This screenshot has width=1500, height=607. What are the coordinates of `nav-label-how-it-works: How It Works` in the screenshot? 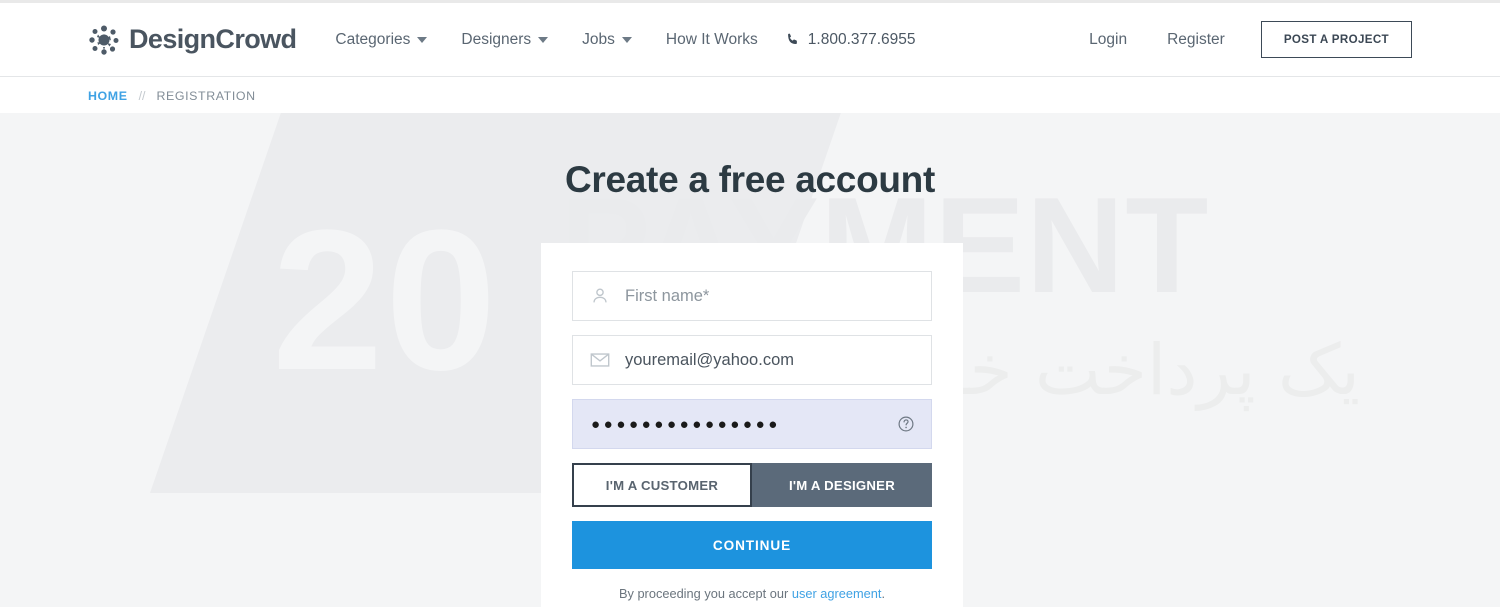 It's located at (711, 39).